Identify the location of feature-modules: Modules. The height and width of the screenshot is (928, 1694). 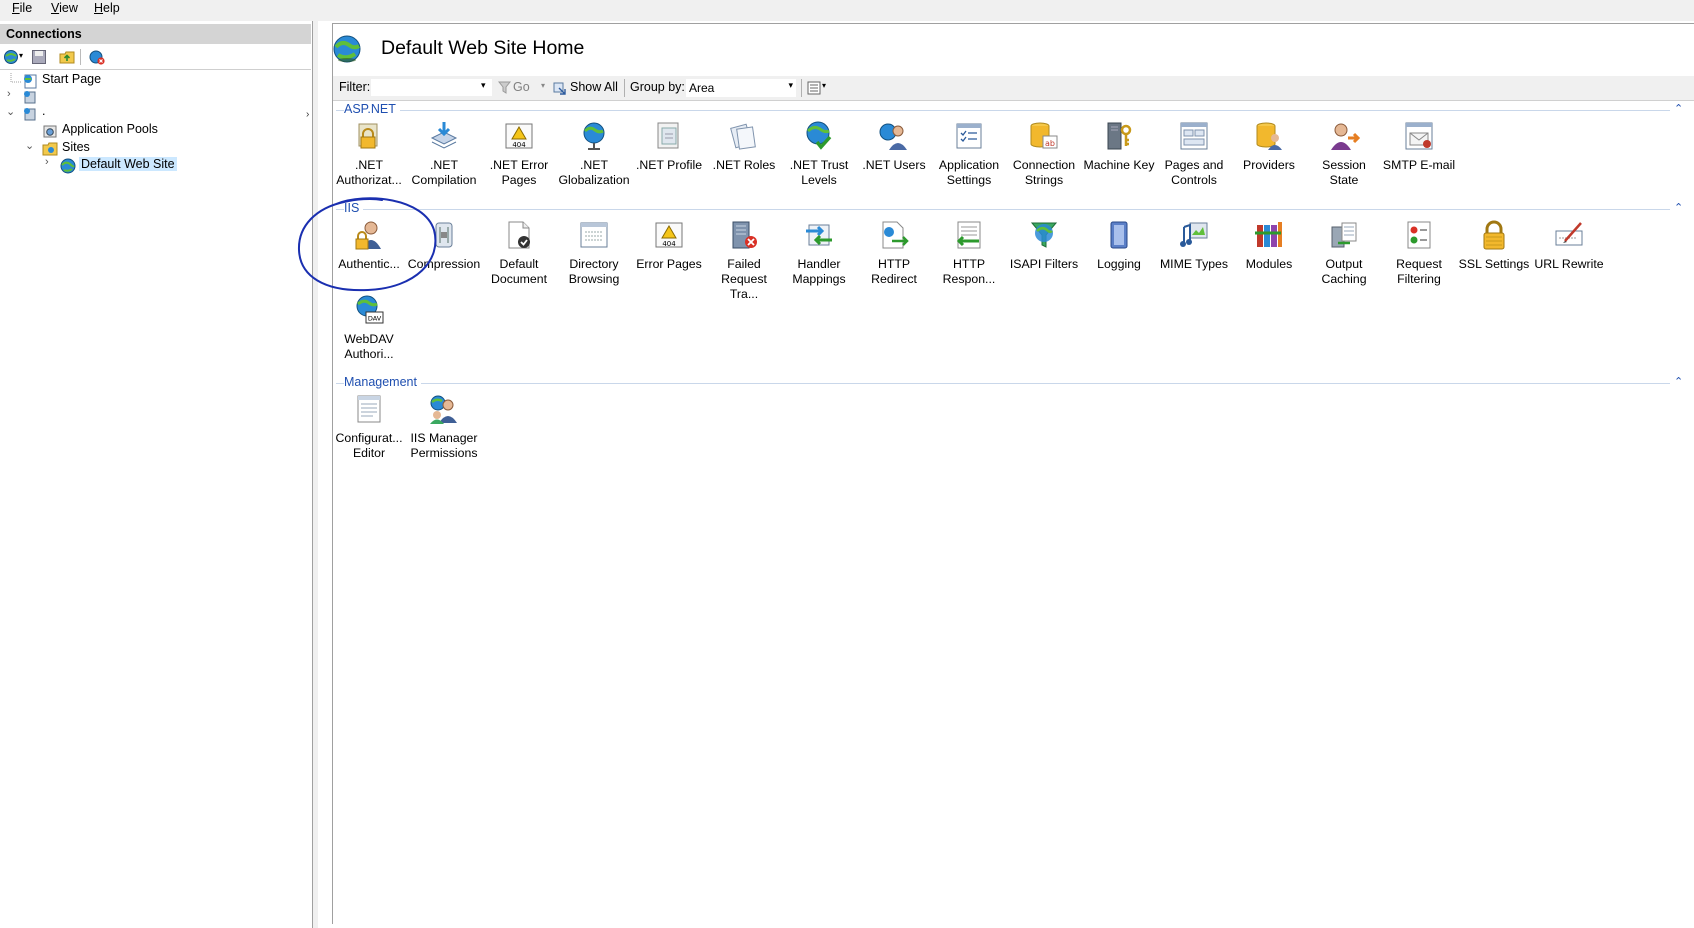
(1269, 245).